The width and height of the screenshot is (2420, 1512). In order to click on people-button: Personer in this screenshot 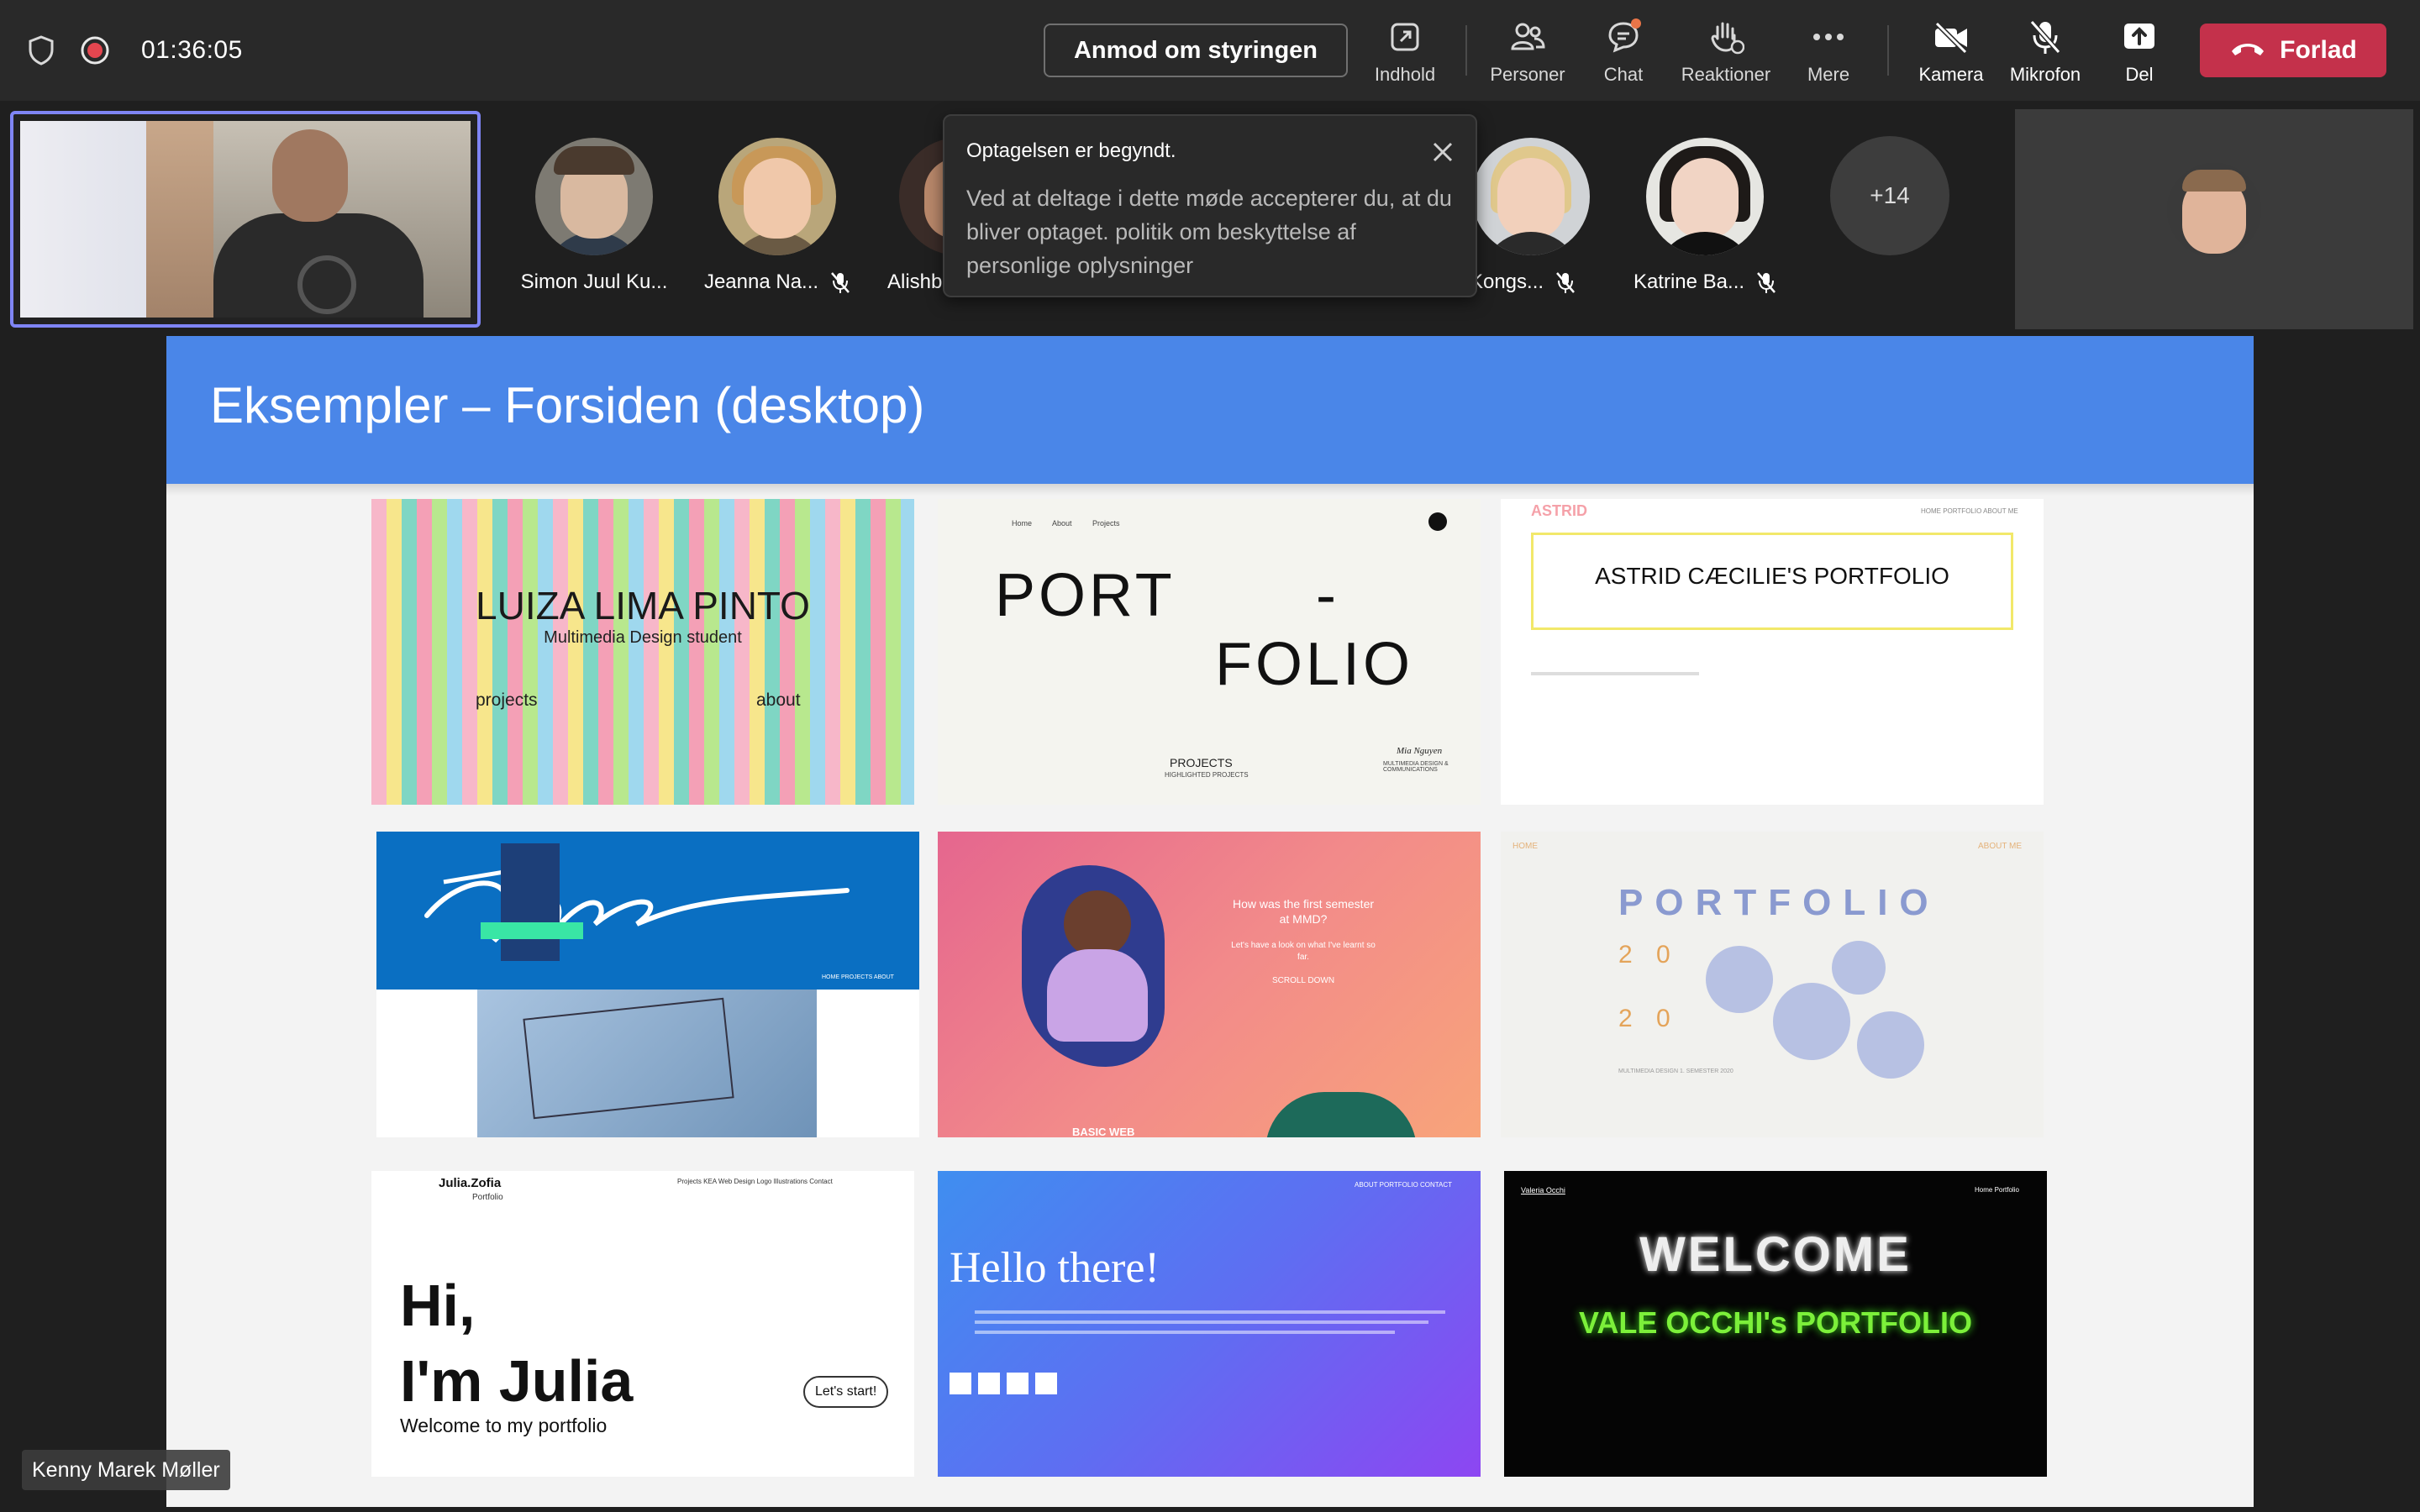, I will do `click(1528, 53)`.